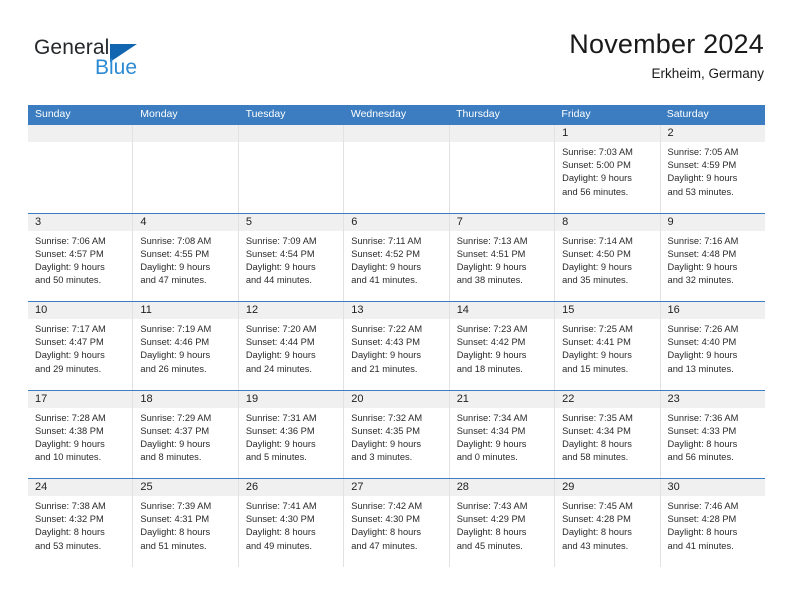 This screenshot has width=792, height=612. Describe the element at coordinates (502, 487) in the screenshot. I see `day-number: 28` at that location.